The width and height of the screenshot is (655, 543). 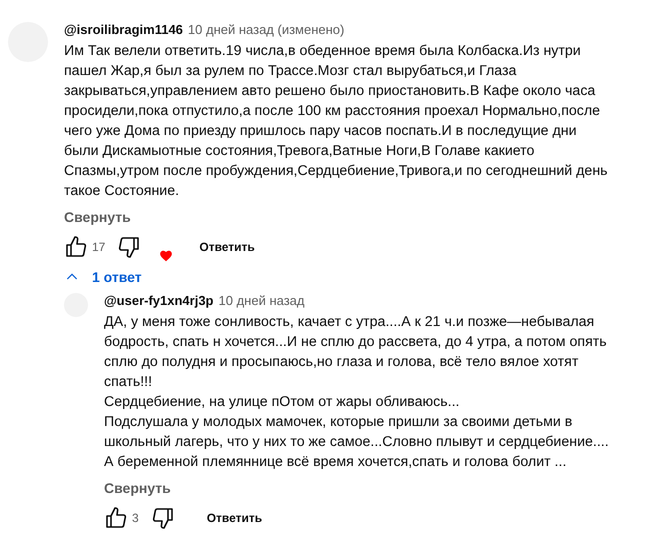 I want to click on comment-time: 10 дней назад (изменено), so click(x=266, y=29).